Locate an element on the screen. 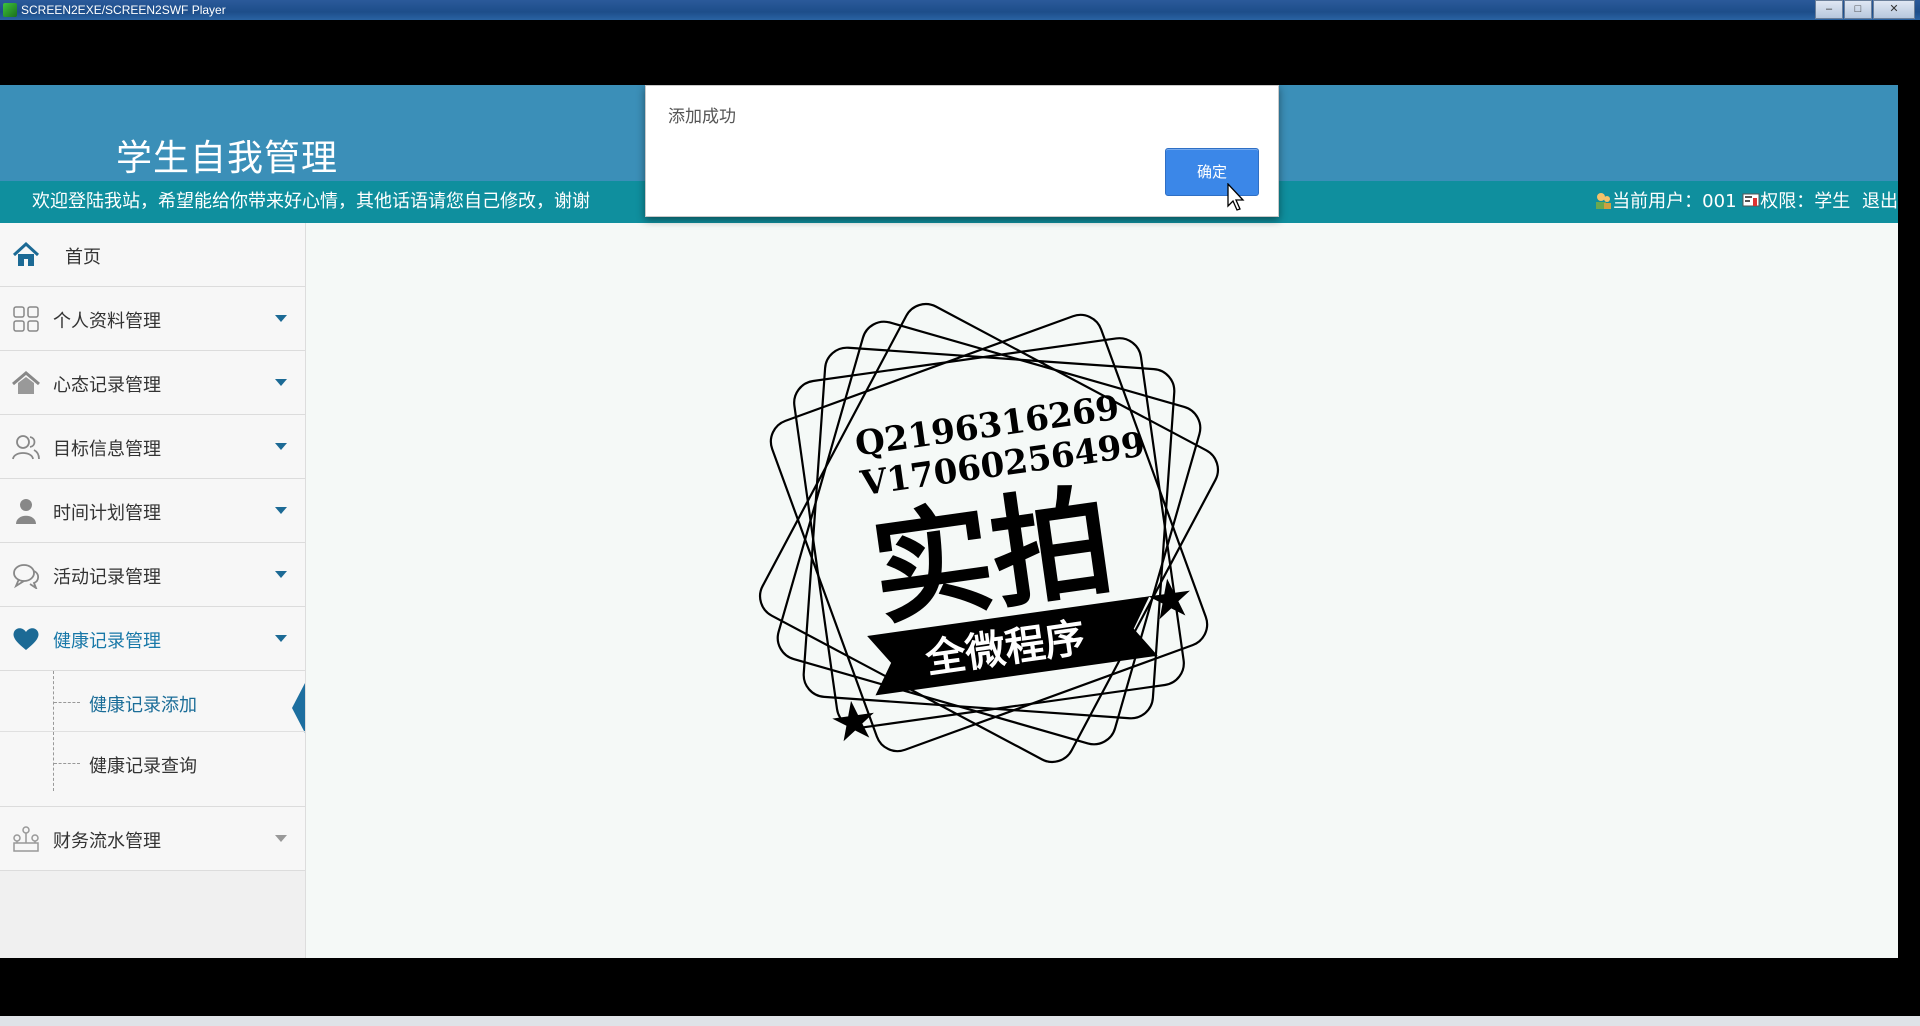 This screenshot has height=1026, width=1920. star-icon is located at coordinates (1169, 599).